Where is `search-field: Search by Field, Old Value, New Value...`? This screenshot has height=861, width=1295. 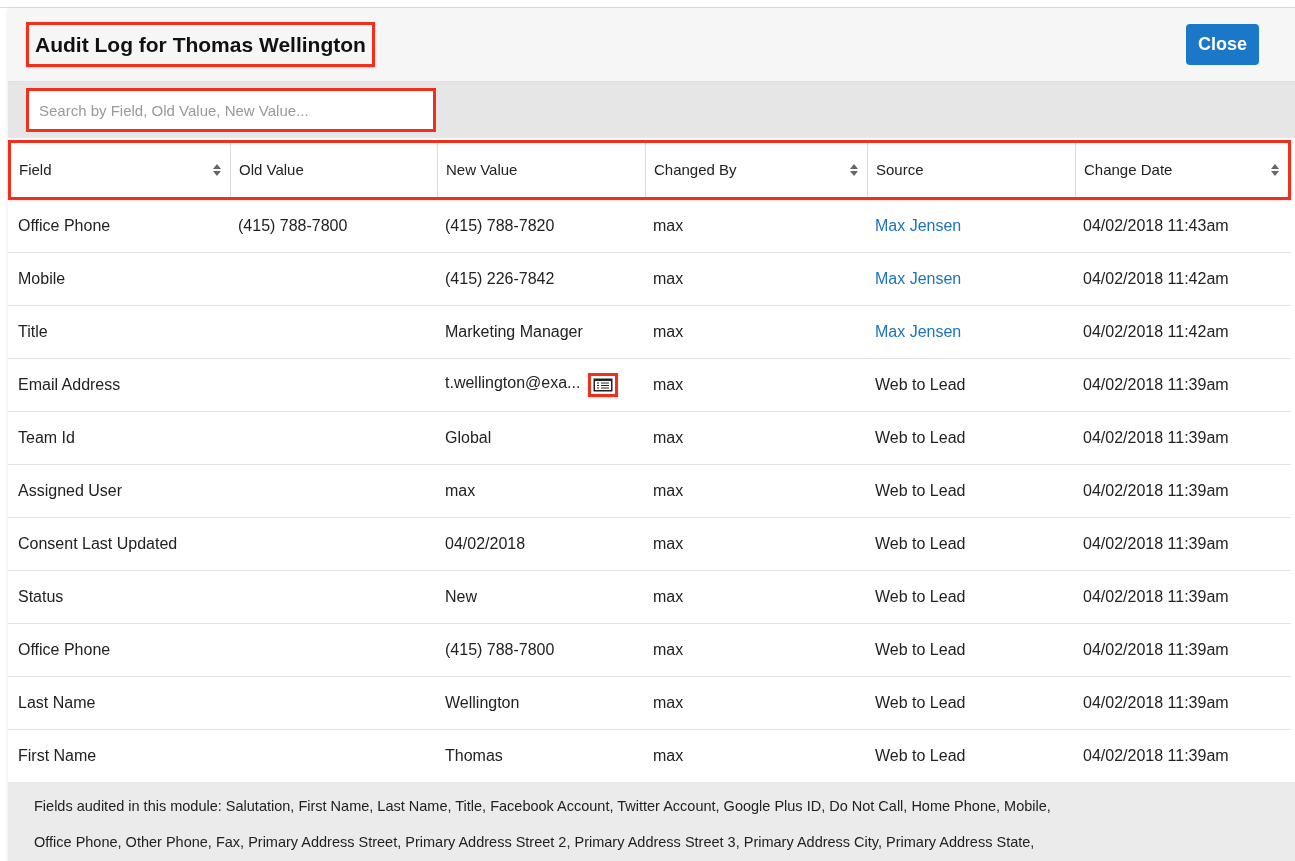
search-field: Search by Field, Old Value, New Value... is located at coordinates (231, 110).